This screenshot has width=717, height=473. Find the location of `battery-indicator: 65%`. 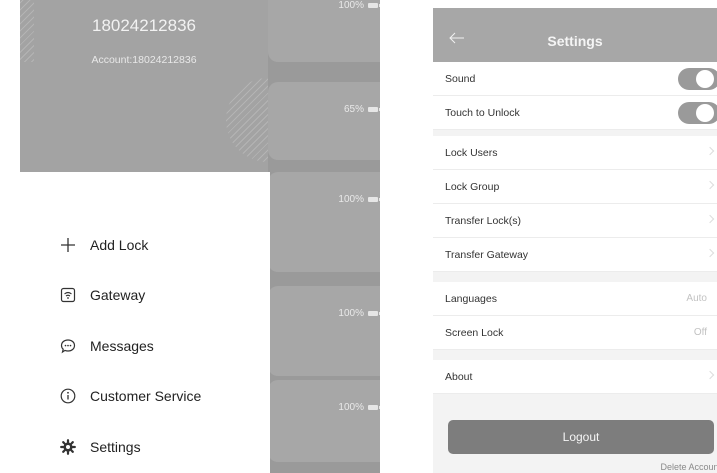

battery-indicator: 65% is located at coordinates (361, 109).